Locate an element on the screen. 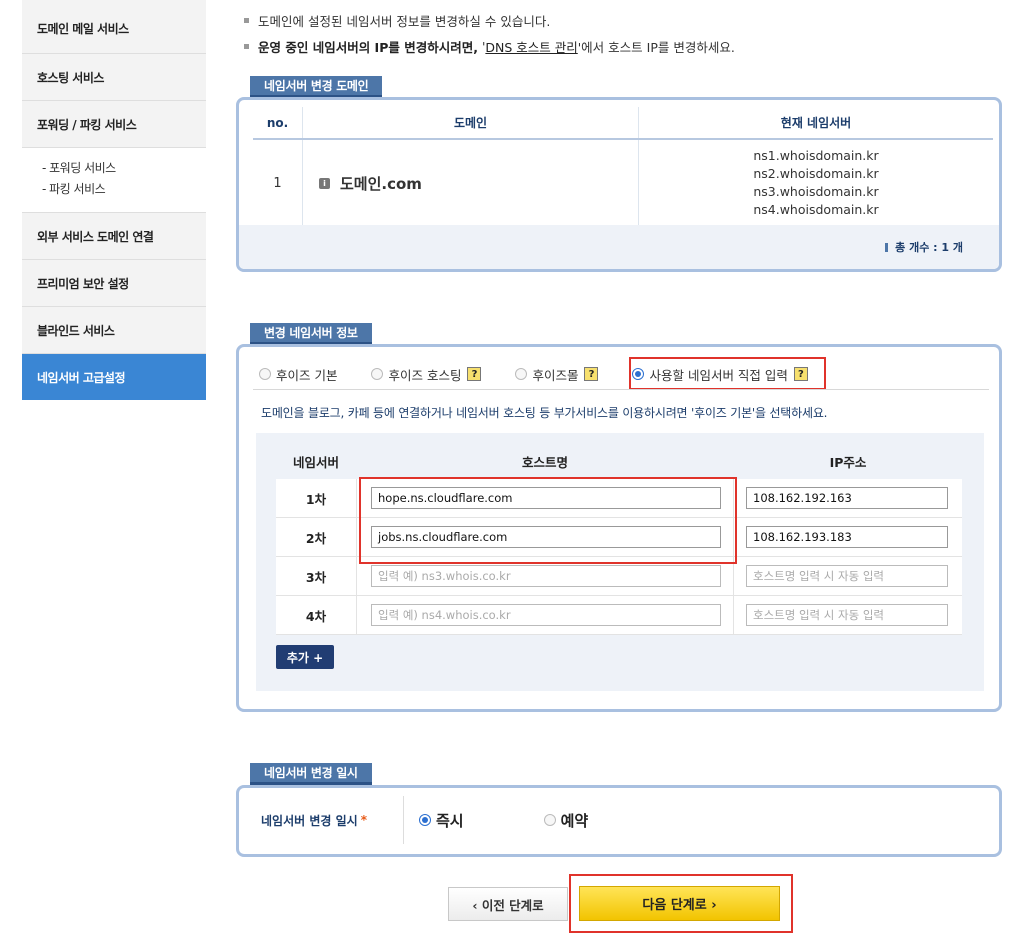  dns-host-manage-link: DNS 호스트 관리 is located at coordinates (531, 46).